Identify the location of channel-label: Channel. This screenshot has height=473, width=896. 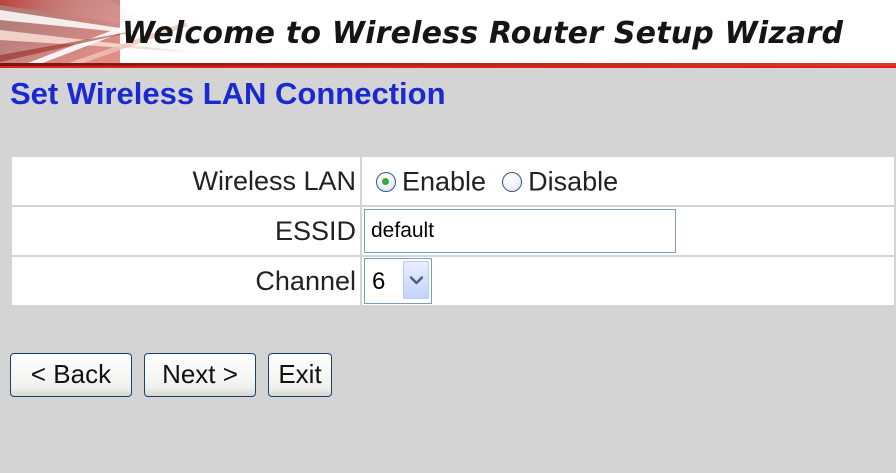
(186, 281).